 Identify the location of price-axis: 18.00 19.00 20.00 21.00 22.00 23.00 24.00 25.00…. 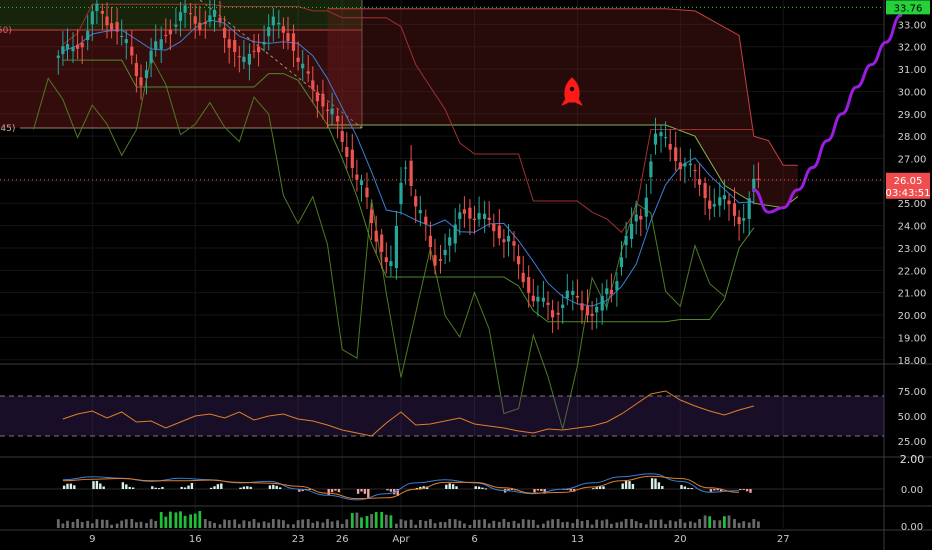
(912, 276).